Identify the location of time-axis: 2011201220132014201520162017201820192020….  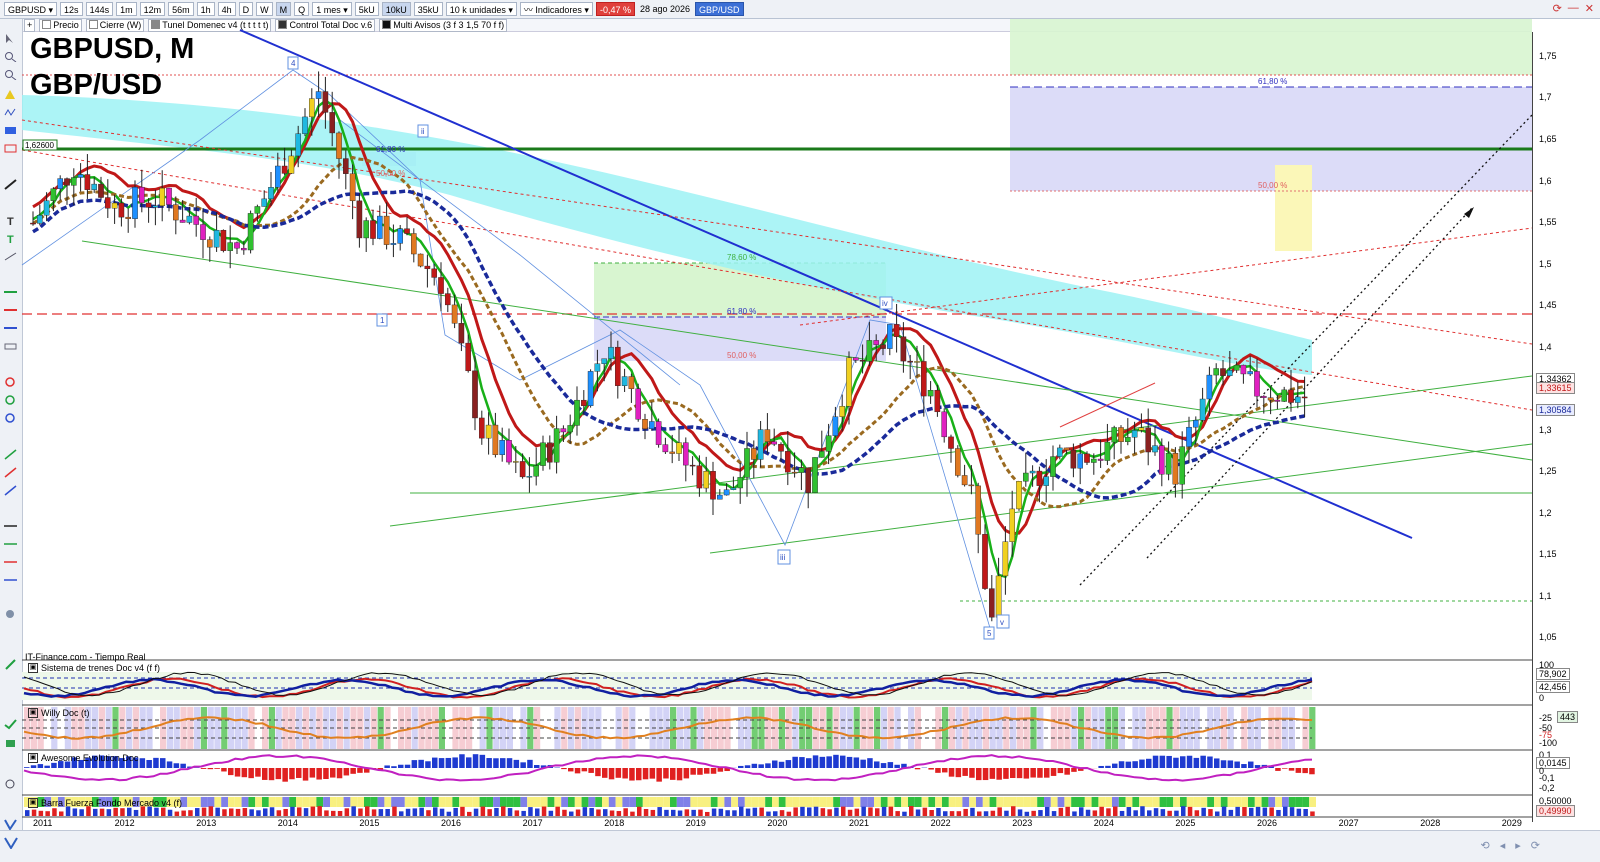
(777, 824).